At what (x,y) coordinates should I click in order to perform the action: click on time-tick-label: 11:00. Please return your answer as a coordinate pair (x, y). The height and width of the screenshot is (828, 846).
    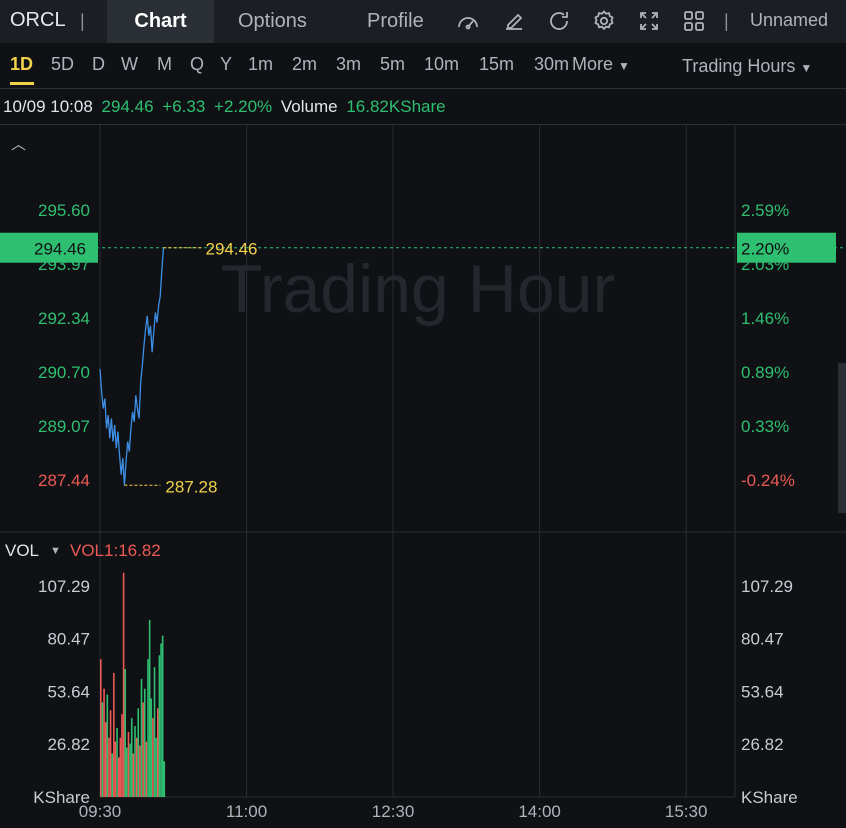
    Looking at the image, I should click on (246, 811).